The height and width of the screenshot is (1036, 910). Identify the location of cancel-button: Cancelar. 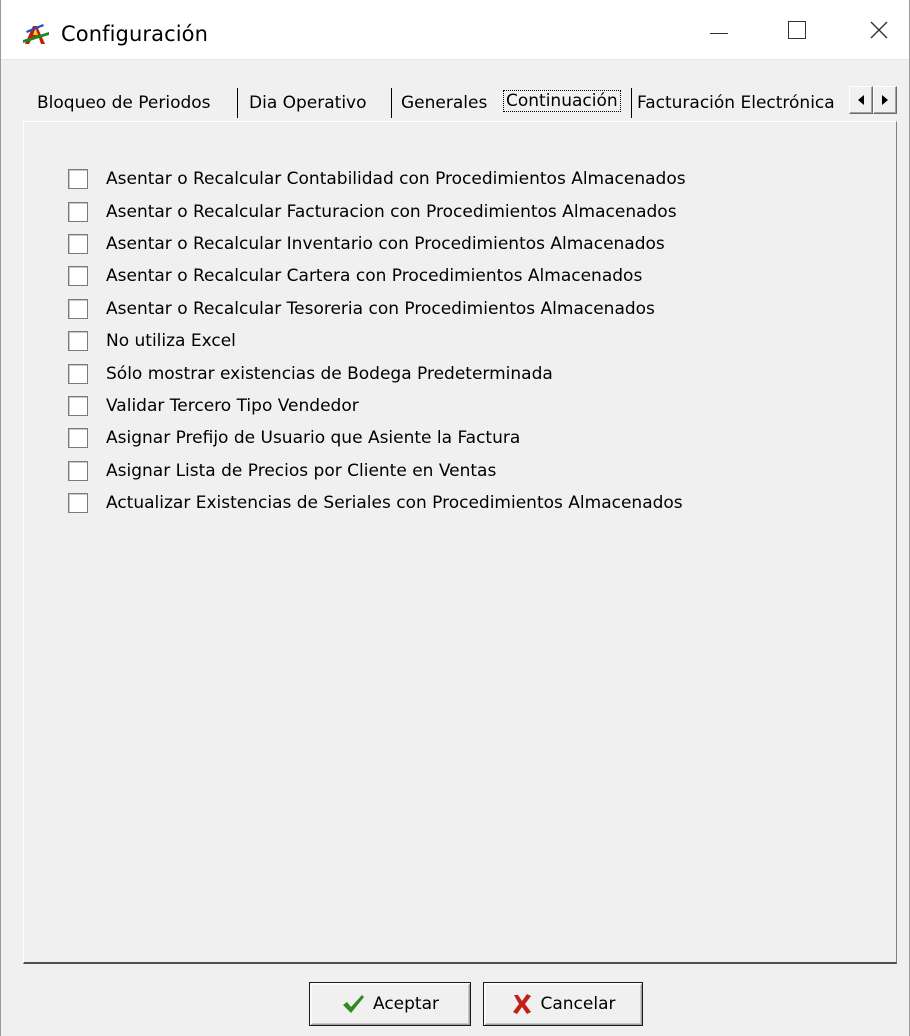
(563, 1004).